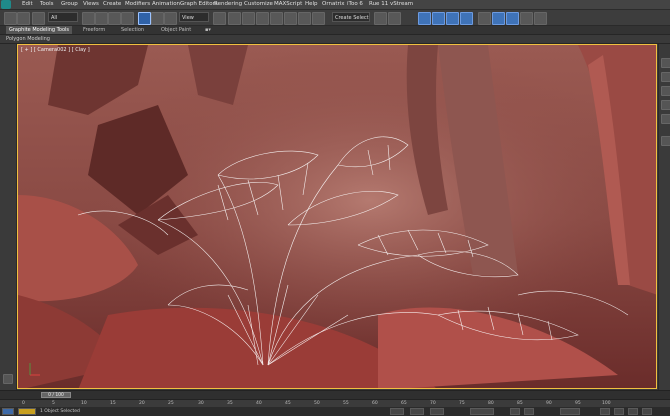 The height and width of the screenshot is (416, 670). I want to click on reference-coord-dropdown: View, so click(194, 17).